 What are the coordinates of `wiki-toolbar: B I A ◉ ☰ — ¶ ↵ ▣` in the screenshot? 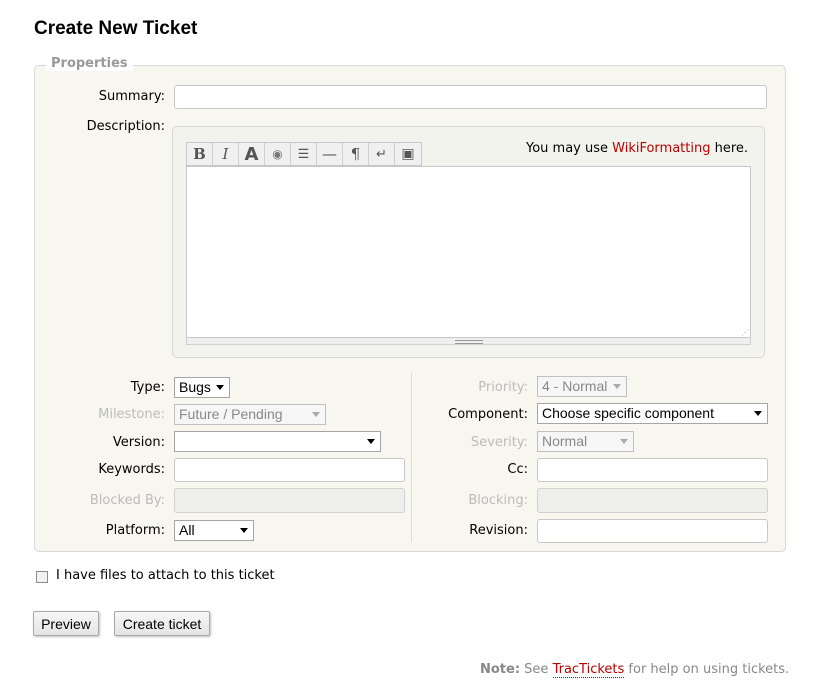 It's located at (304, 154).